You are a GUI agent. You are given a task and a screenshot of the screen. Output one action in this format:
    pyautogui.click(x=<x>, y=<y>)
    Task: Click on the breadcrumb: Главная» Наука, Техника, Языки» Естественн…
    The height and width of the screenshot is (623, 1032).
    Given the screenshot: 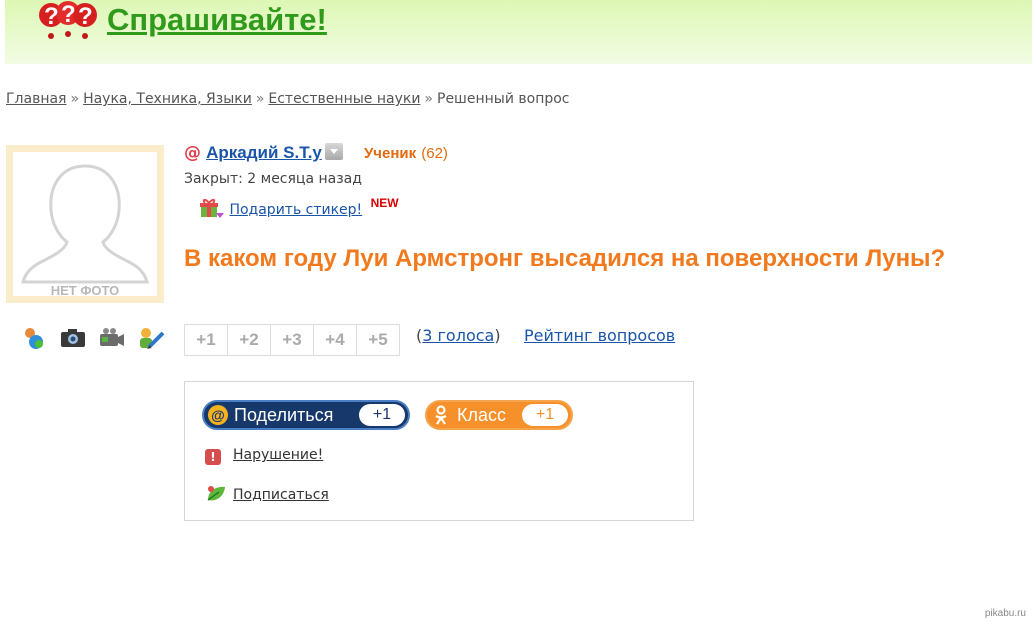 What is the action you would take?
    pyautogui.click(x=288, y=99)
    